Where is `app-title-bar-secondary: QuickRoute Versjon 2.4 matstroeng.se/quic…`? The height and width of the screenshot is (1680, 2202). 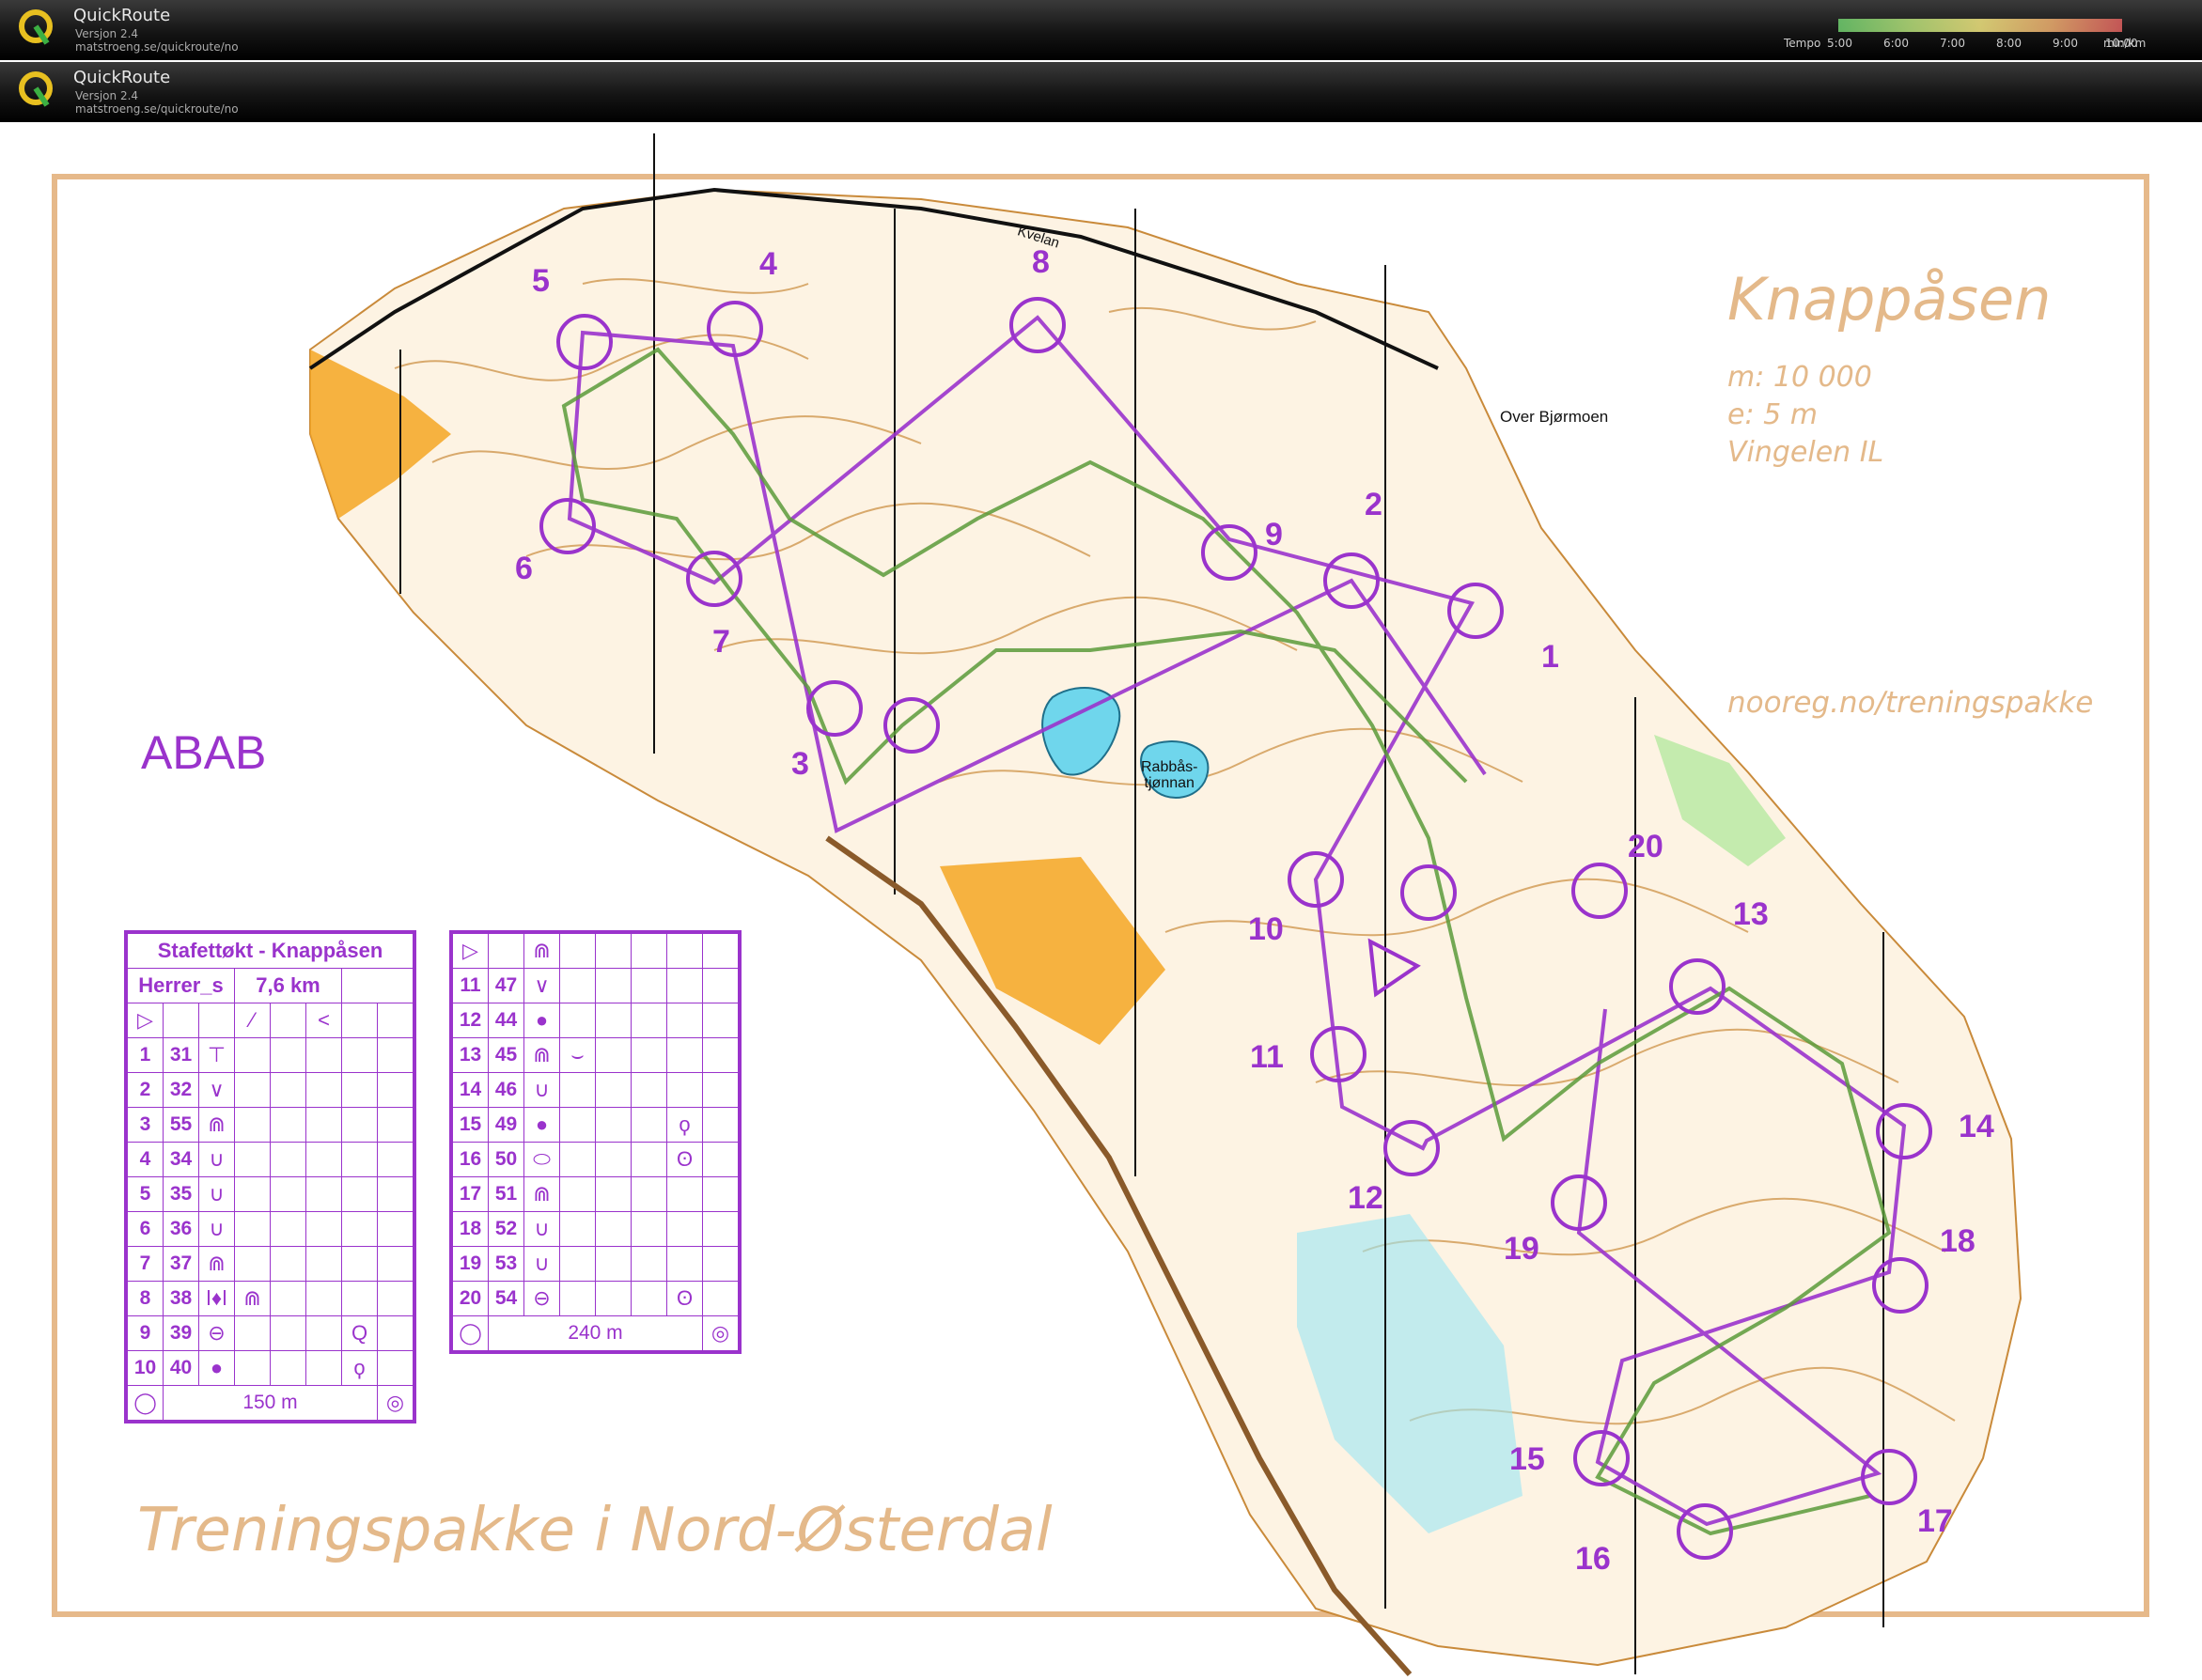
app-title-bar-secondary: QuickRoute Versjon 2.4 matstroeng.se/quic… is located at coordinates (1101, 92).